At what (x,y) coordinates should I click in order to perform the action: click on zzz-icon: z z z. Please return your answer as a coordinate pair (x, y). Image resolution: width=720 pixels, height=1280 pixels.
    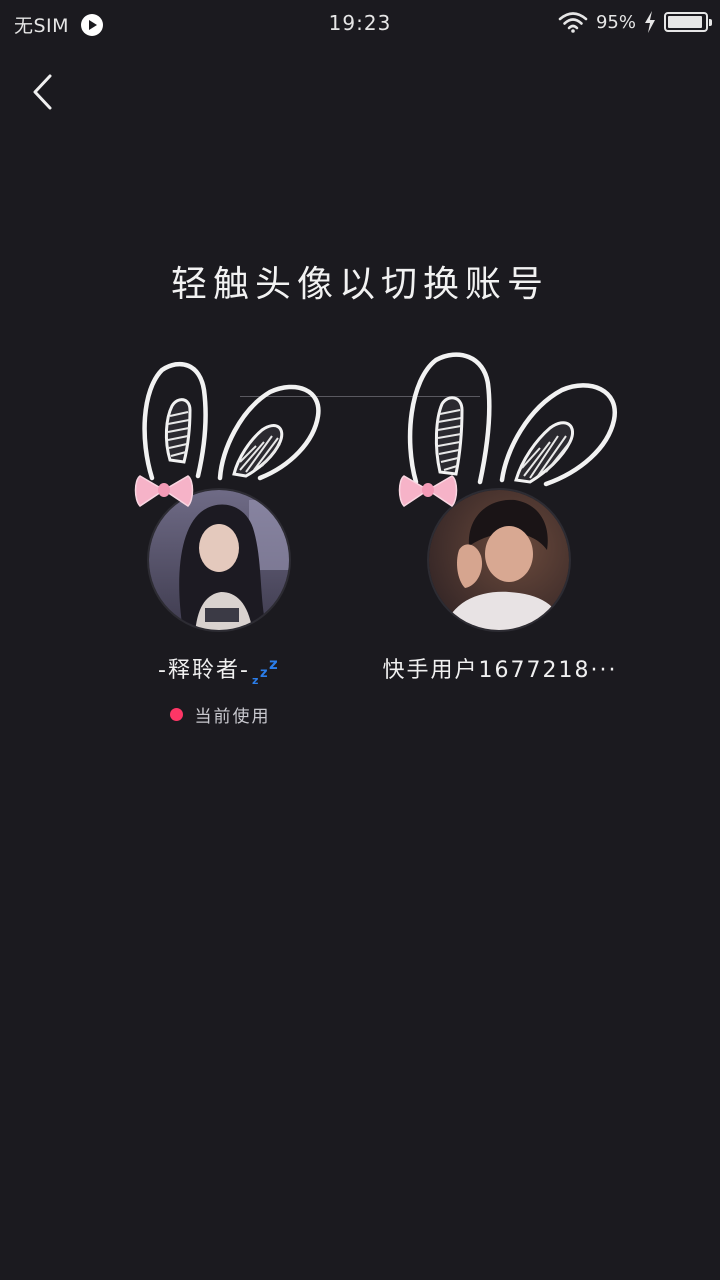
    Looking at the image, I should click on (266, 671).